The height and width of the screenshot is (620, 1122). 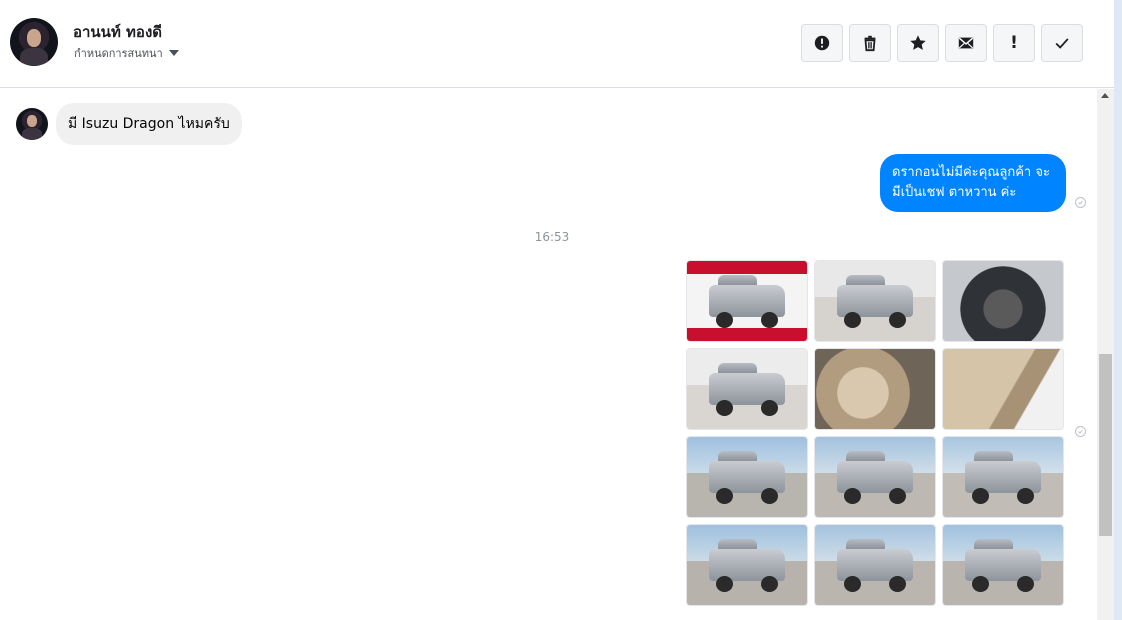 What do you see at coordinates (1105, 95) in the screenshot?
I see `scroll-up-arrow-icon` at bounding box center [1105, 95].